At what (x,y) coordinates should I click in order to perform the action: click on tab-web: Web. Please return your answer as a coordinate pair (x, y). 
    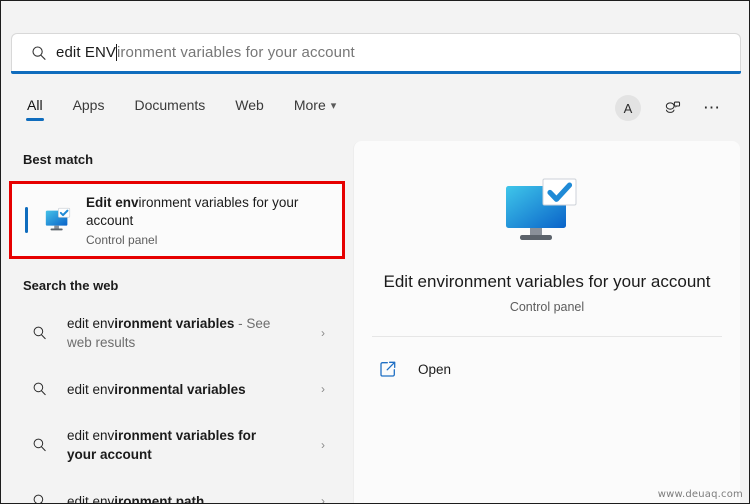
    Looking at the image, I should click on (249, 108).